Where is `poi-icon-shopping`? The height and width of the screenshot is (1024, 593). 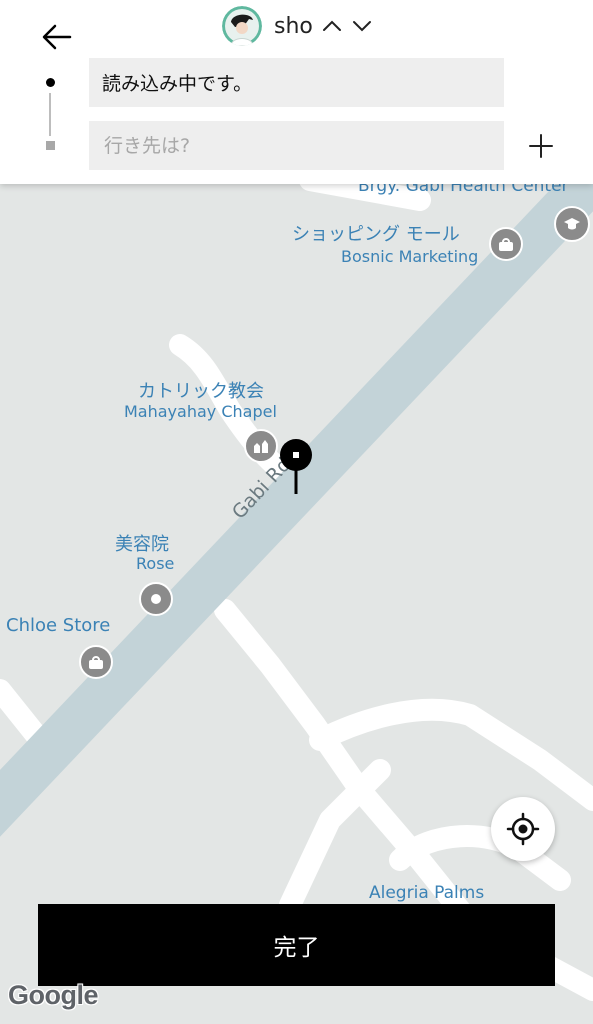 poi-icon-shopping is located at coordinates (506, 244).